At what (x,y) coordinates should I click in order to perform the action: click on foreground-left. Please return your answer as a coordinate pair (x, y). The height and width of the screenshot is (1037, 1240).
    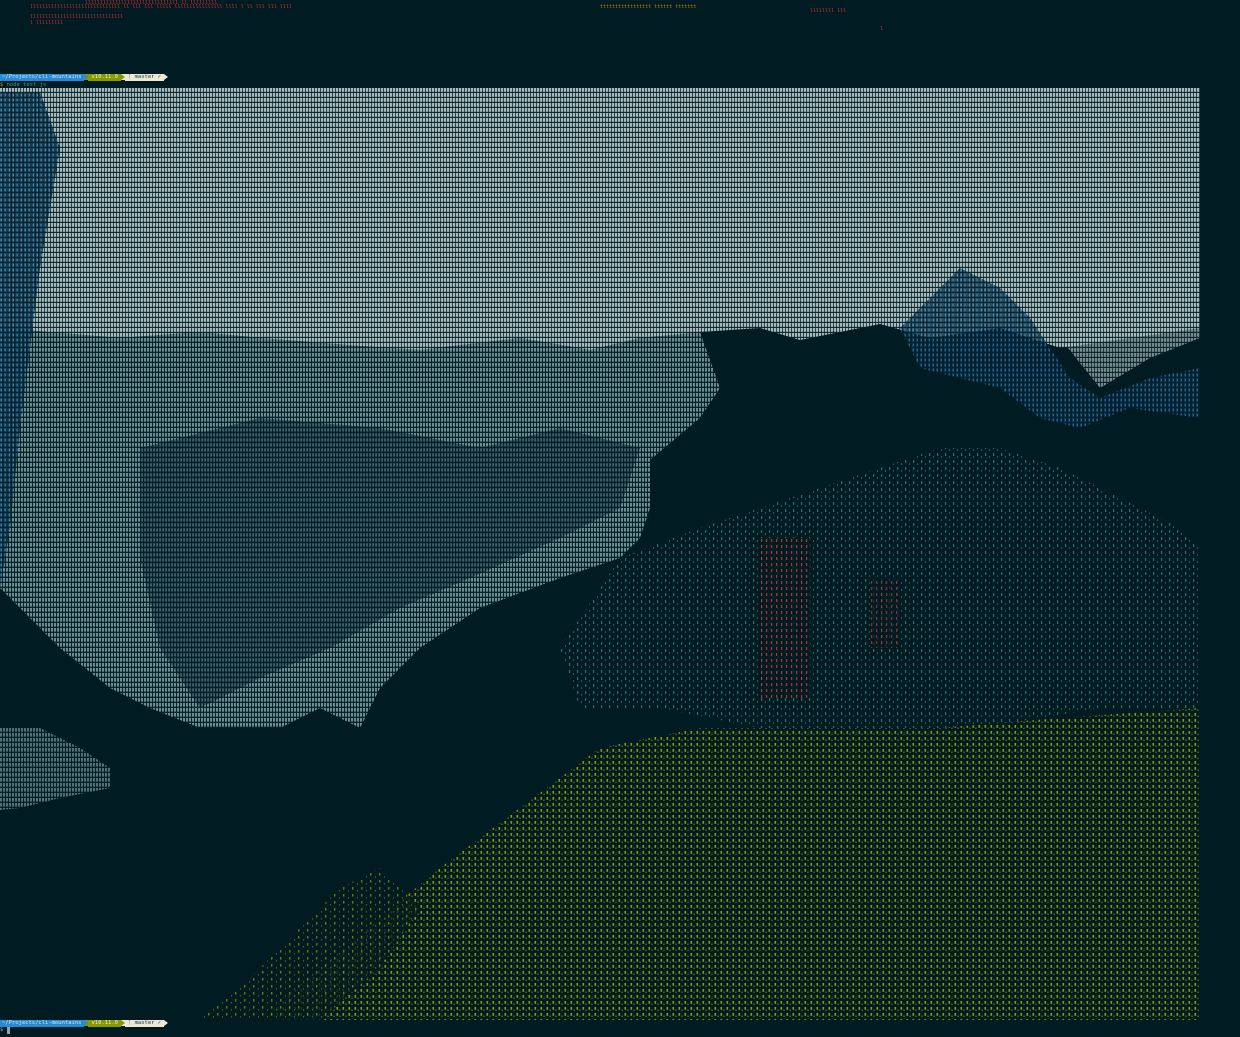
    Looking at the image, I should click on (55, 769).